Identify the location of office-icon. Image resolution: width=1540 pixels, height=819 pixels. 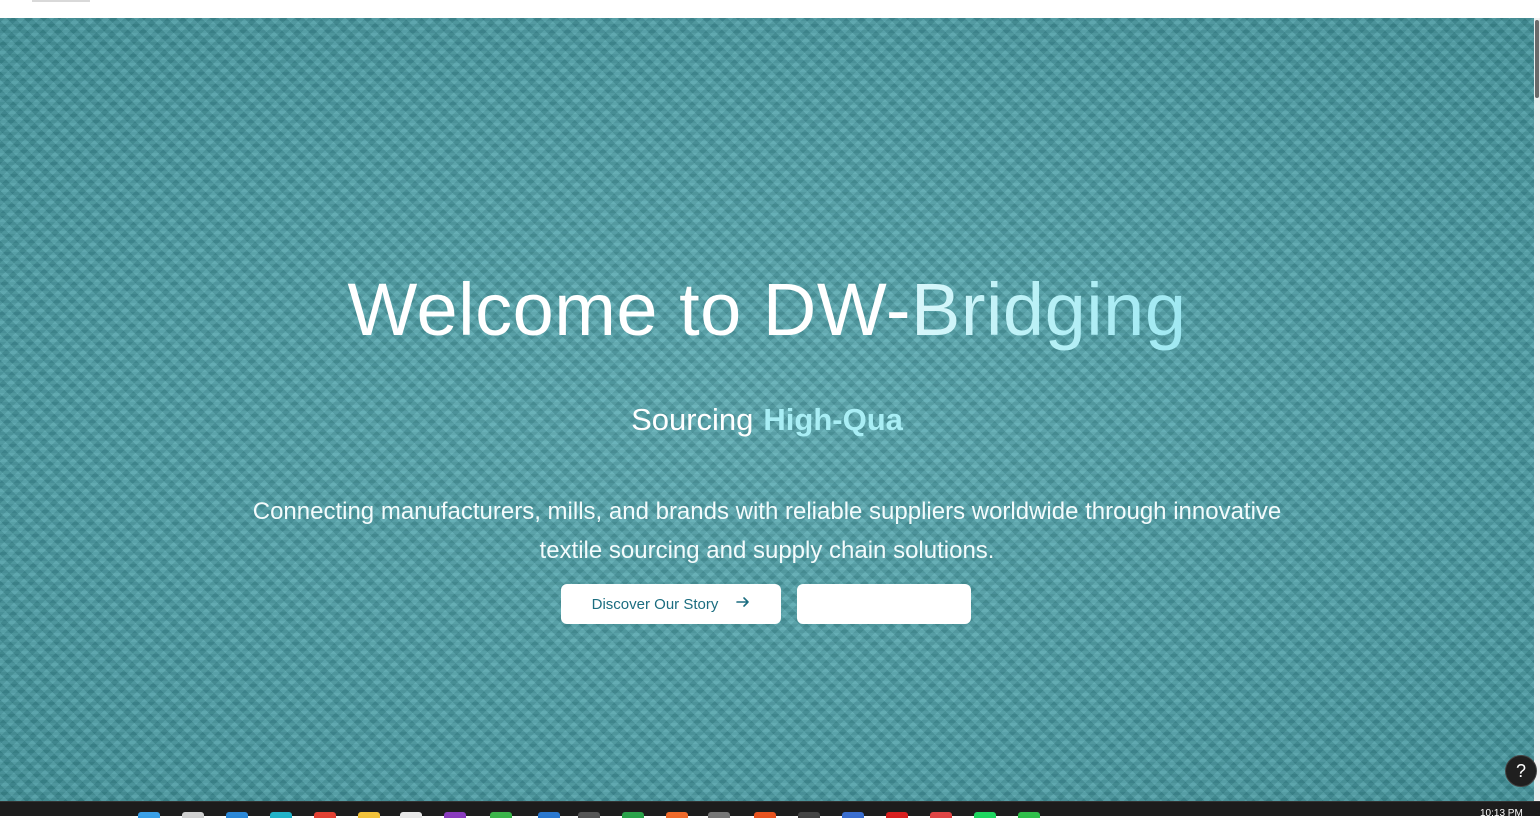
(765, 815).